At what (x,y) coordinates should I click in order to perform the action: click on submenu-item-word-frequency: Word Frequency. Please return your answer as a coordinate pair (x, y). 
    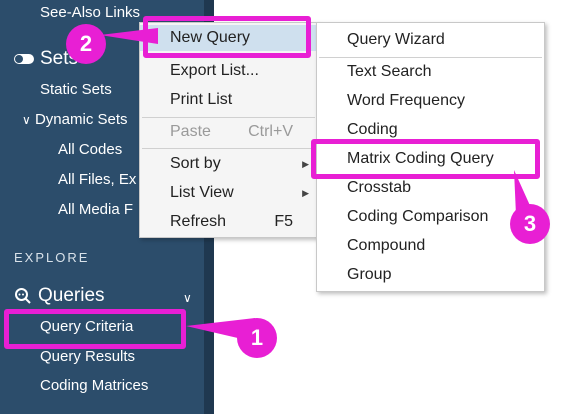
    Looking at the image, I should click on (430, 101).